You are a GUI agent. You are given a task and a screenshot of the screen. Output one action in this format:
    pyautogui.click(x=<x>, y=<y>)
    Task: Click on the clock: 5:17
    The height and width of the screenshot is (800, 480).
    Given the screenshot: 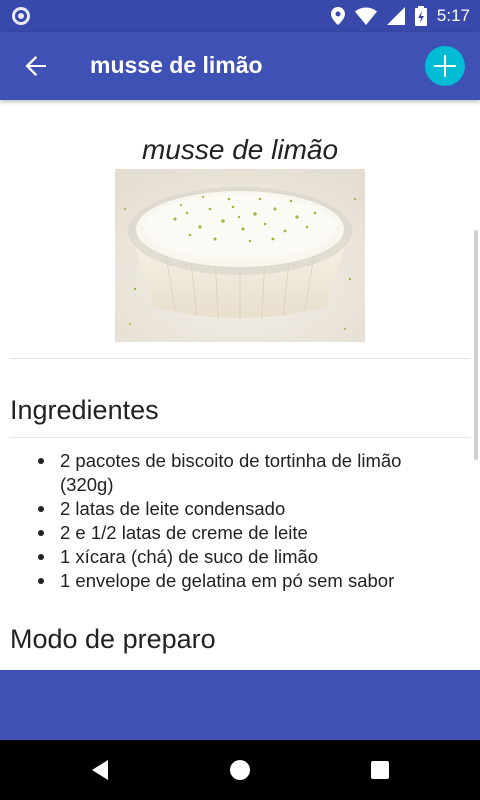 What is the action you would take?
    pyautogui.click(x=453, y=15)
    